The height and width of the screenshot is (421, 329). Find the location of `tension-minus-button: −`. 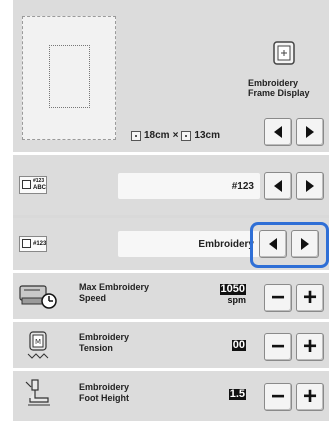

tension-minus-button: − is located at coordinates (278, 347).